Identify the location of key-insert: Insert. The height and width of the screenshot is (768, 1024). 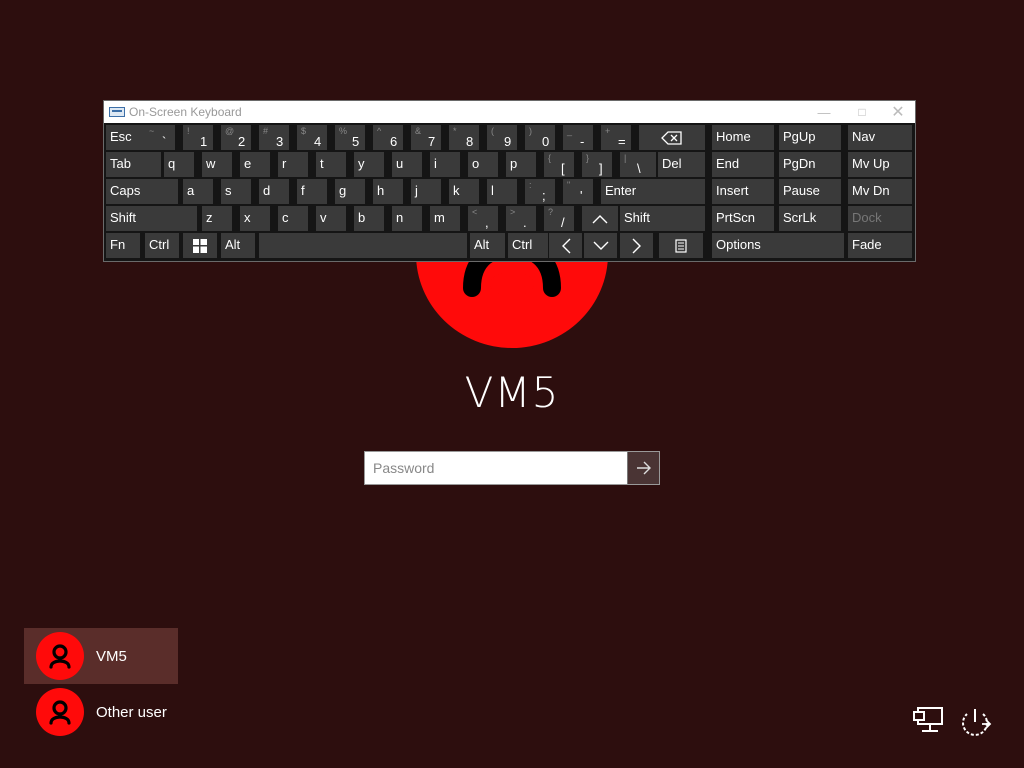
(743, 191).